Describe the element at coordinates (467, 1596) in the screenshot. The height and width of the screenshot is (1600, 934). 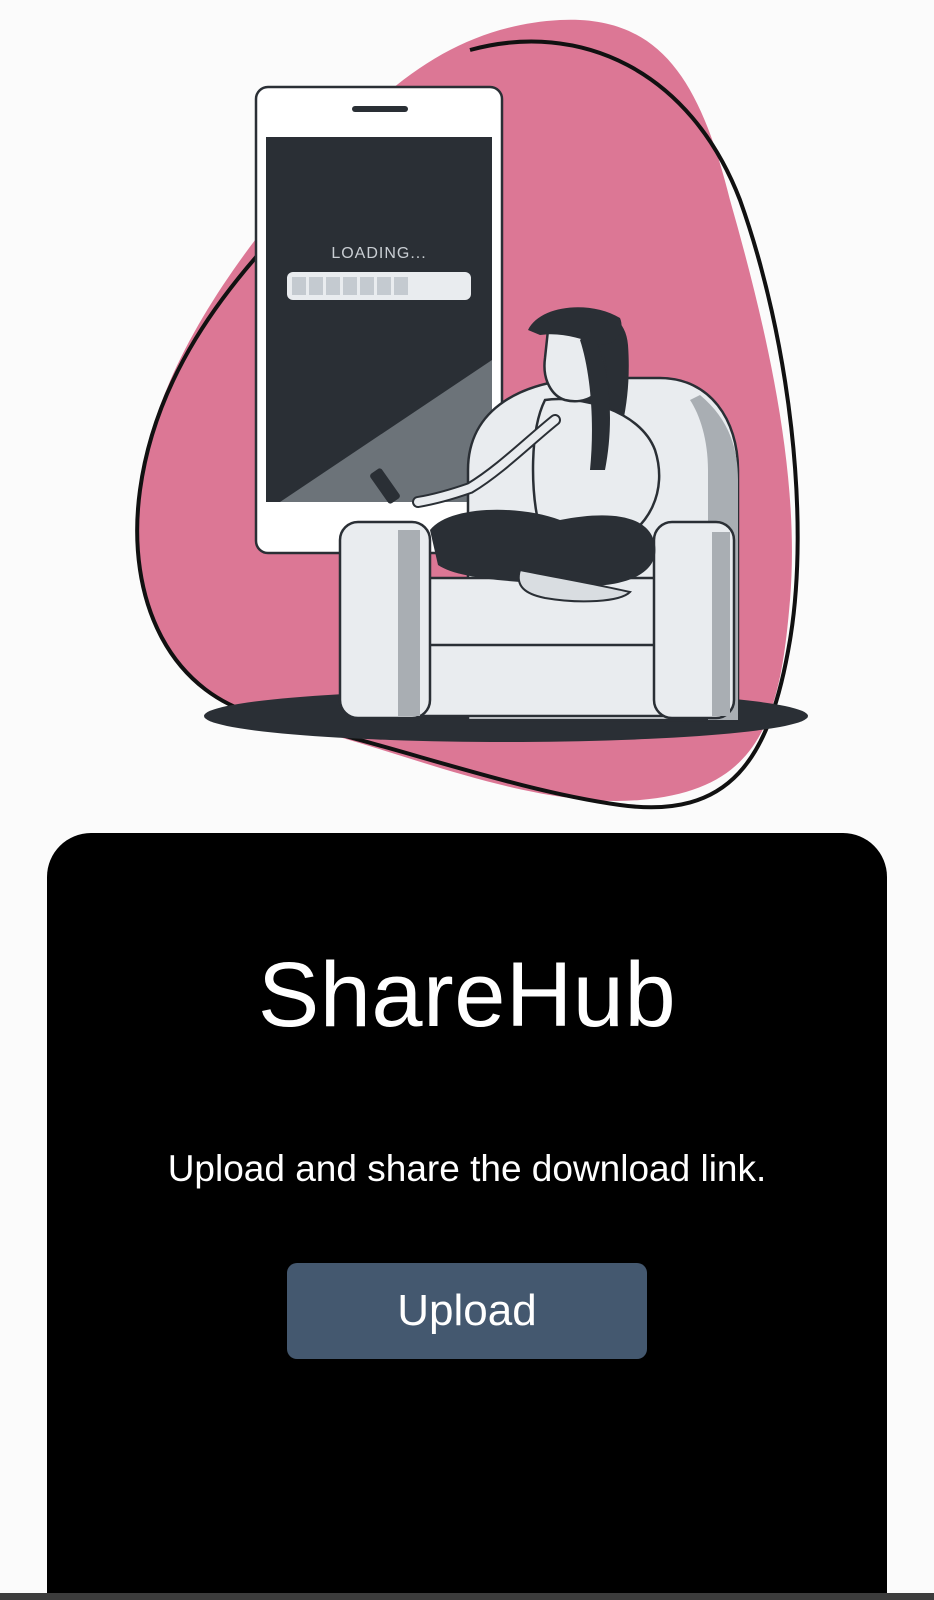
I see `bottom-edge-bar` at that location.